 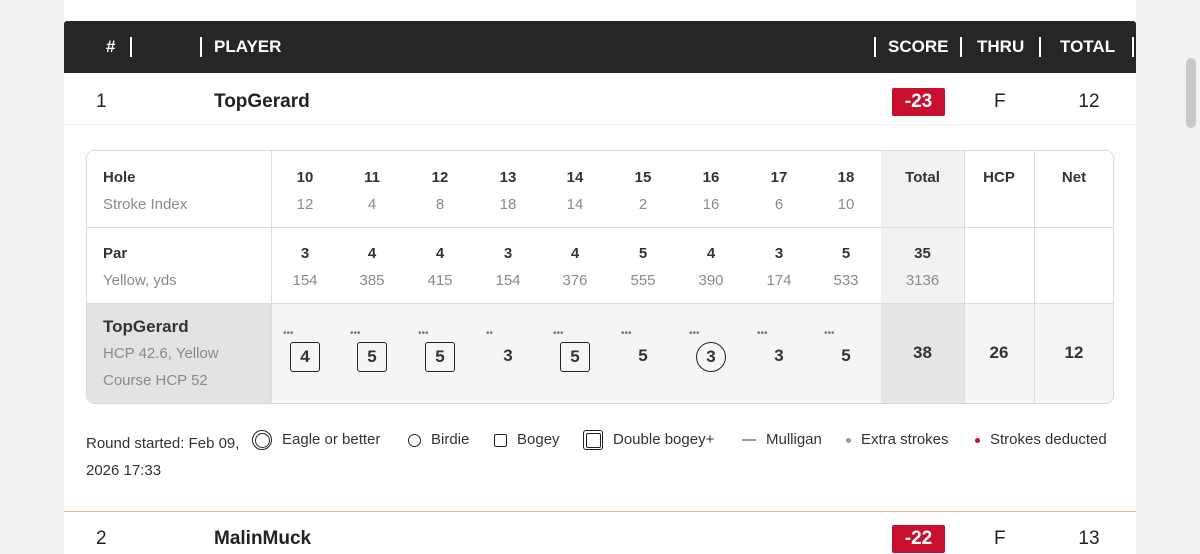 I want to click on hole-number: 13, so click(x=508, y=177).